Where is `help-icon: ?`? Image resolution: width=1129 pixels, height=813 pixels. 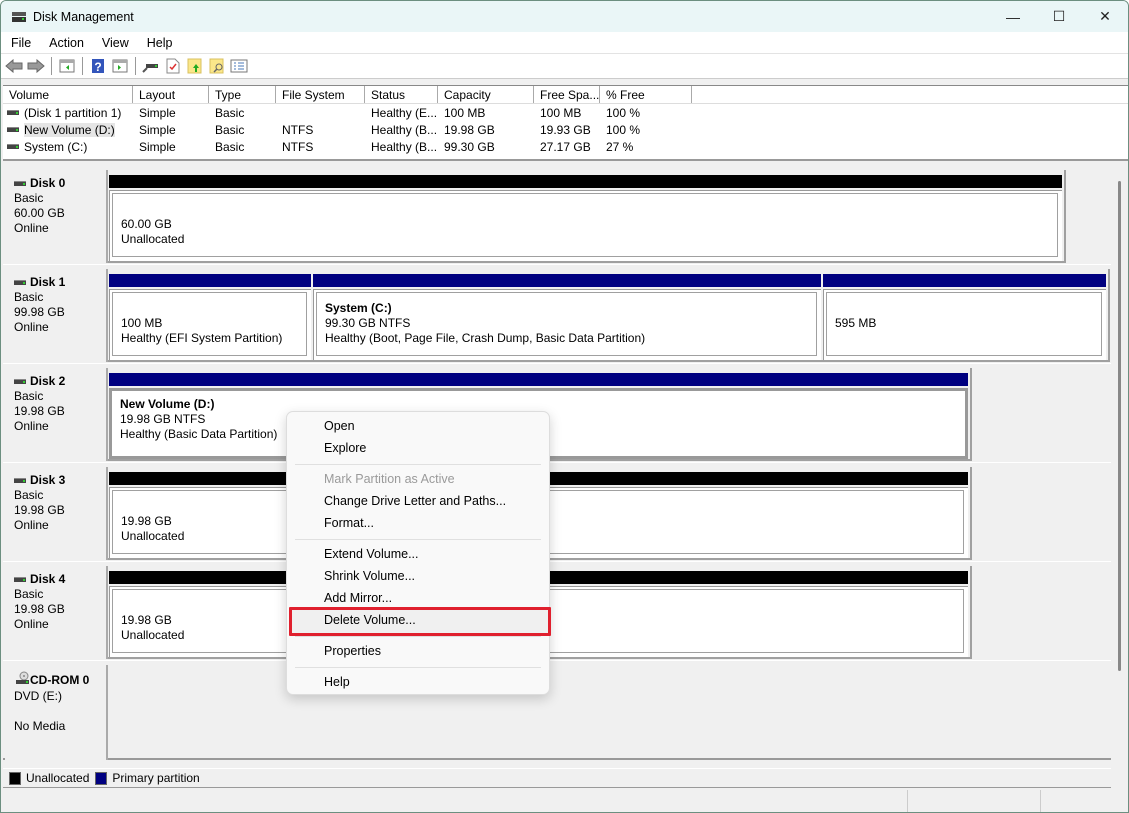 help-icon: ? is located at coordinates (98, 66).